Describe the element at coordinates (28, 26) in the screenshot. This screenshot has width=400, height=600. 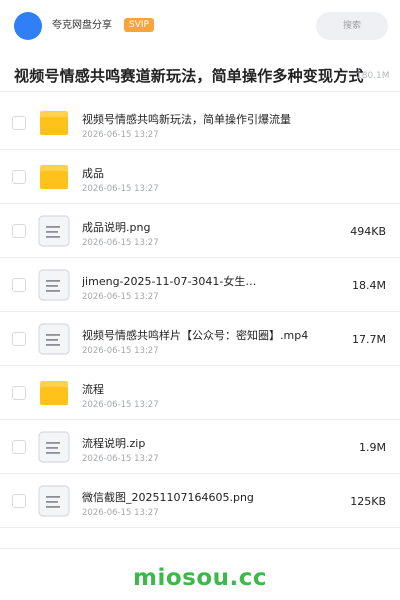
I see `avatar` at that location.